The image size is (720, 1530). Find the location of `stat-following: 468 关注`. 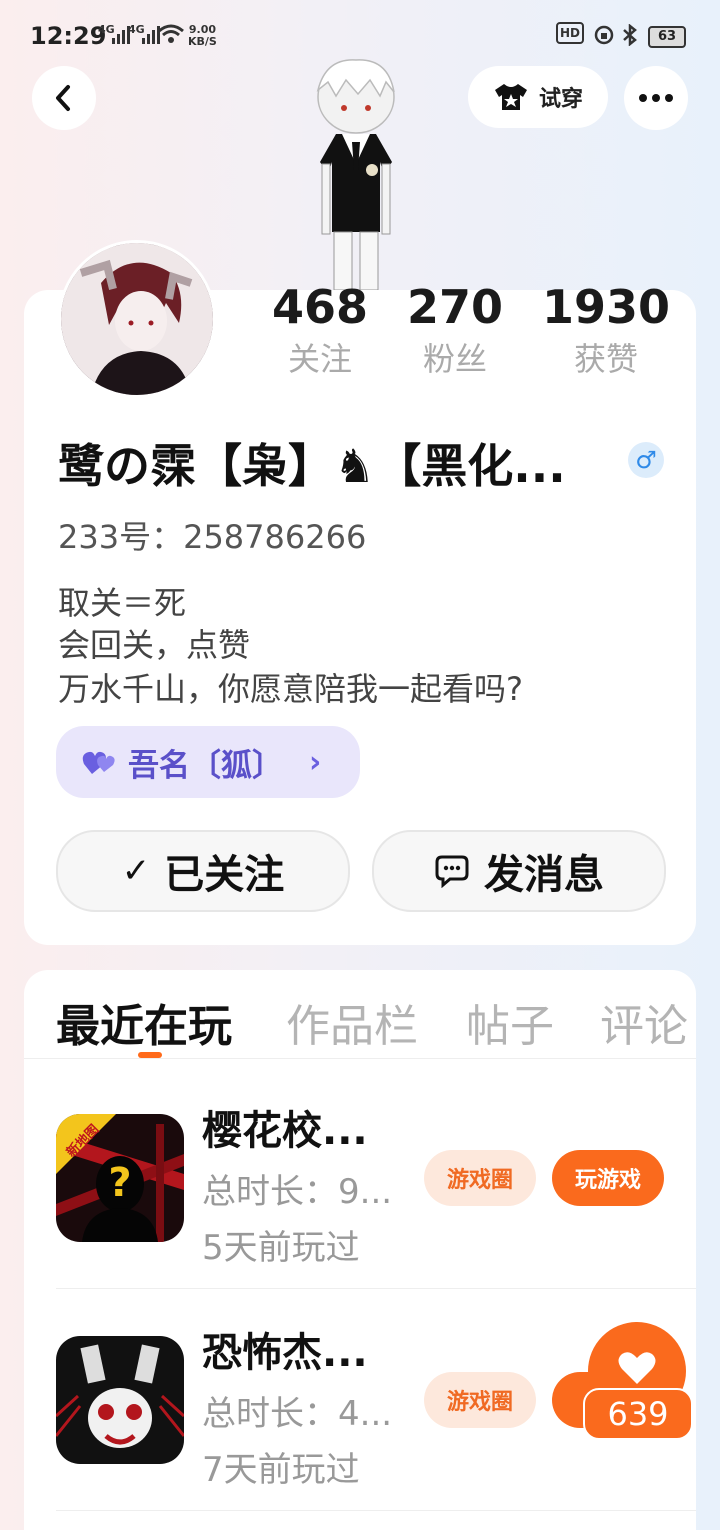

stat-following: 468 关注 is located at coordinates (320, 330).